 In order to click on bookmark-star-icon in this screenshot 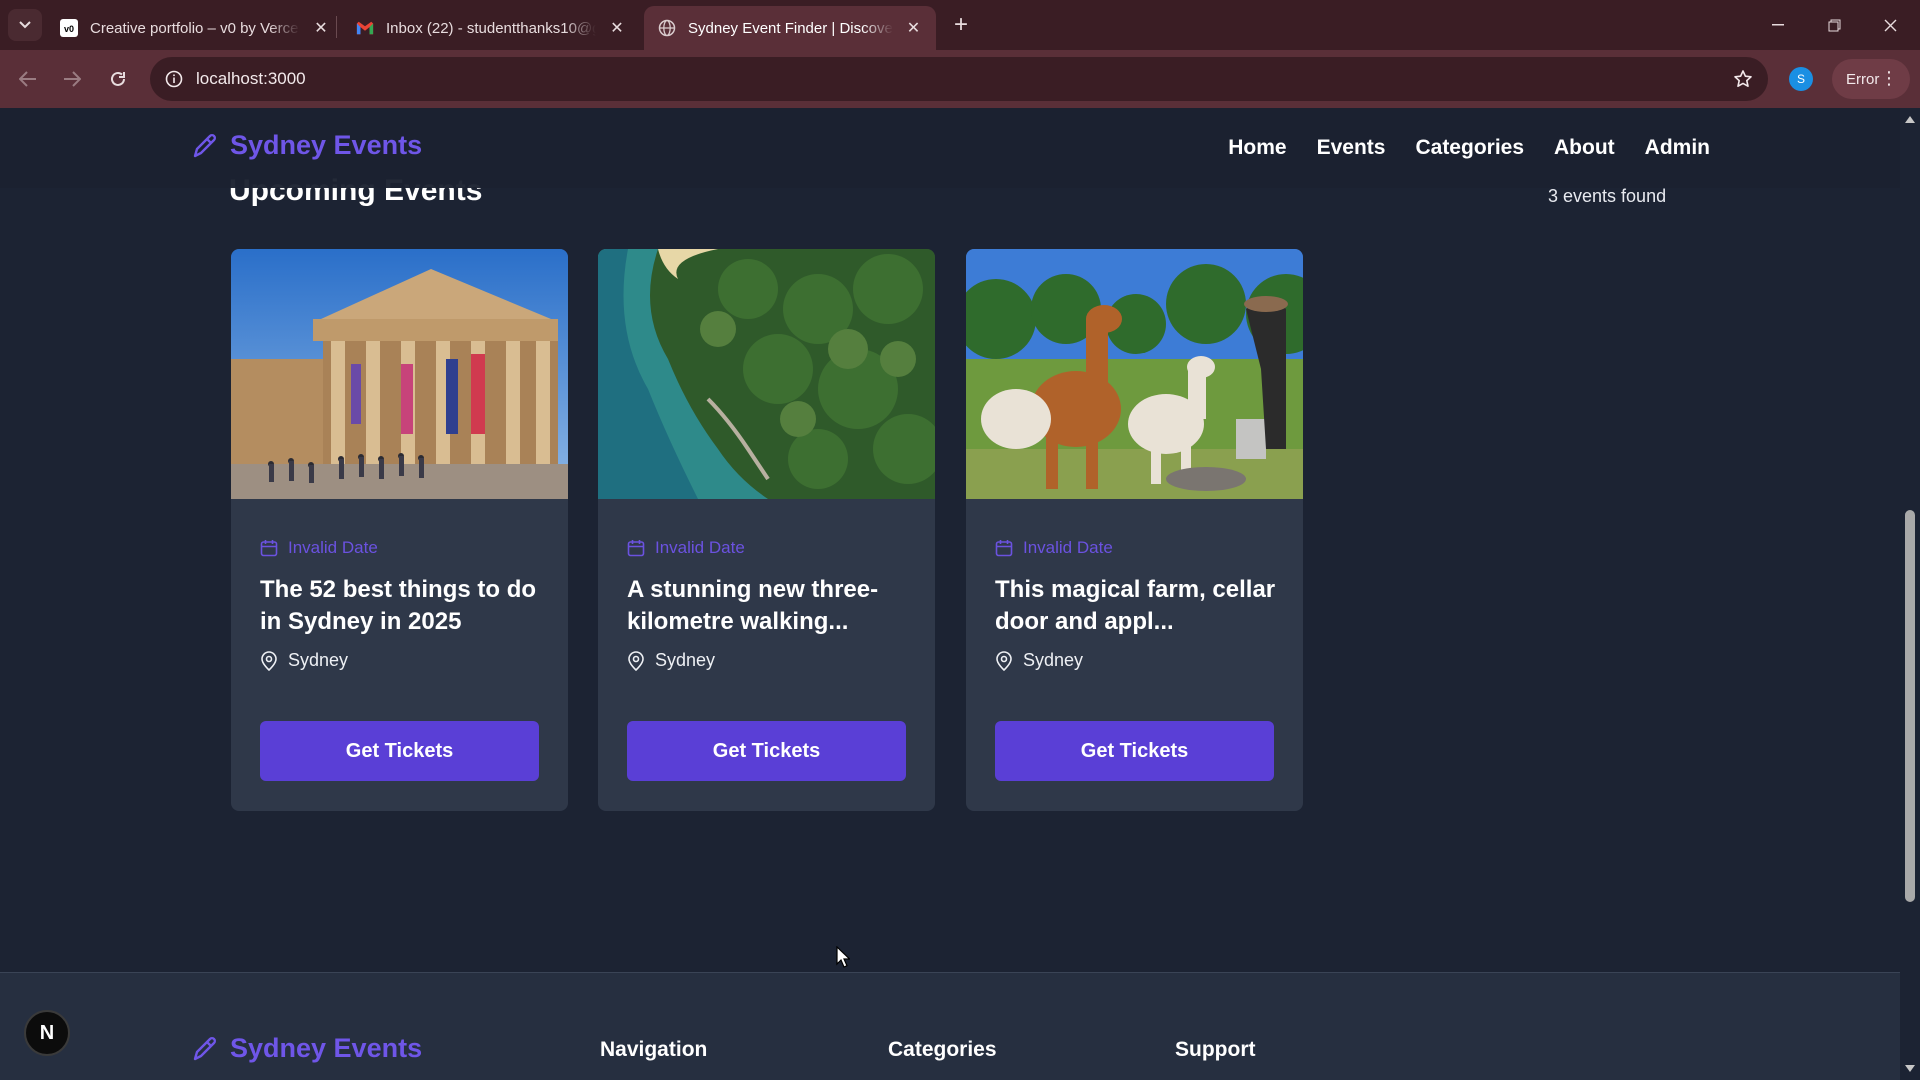, I will do `click(1743, 79)`.